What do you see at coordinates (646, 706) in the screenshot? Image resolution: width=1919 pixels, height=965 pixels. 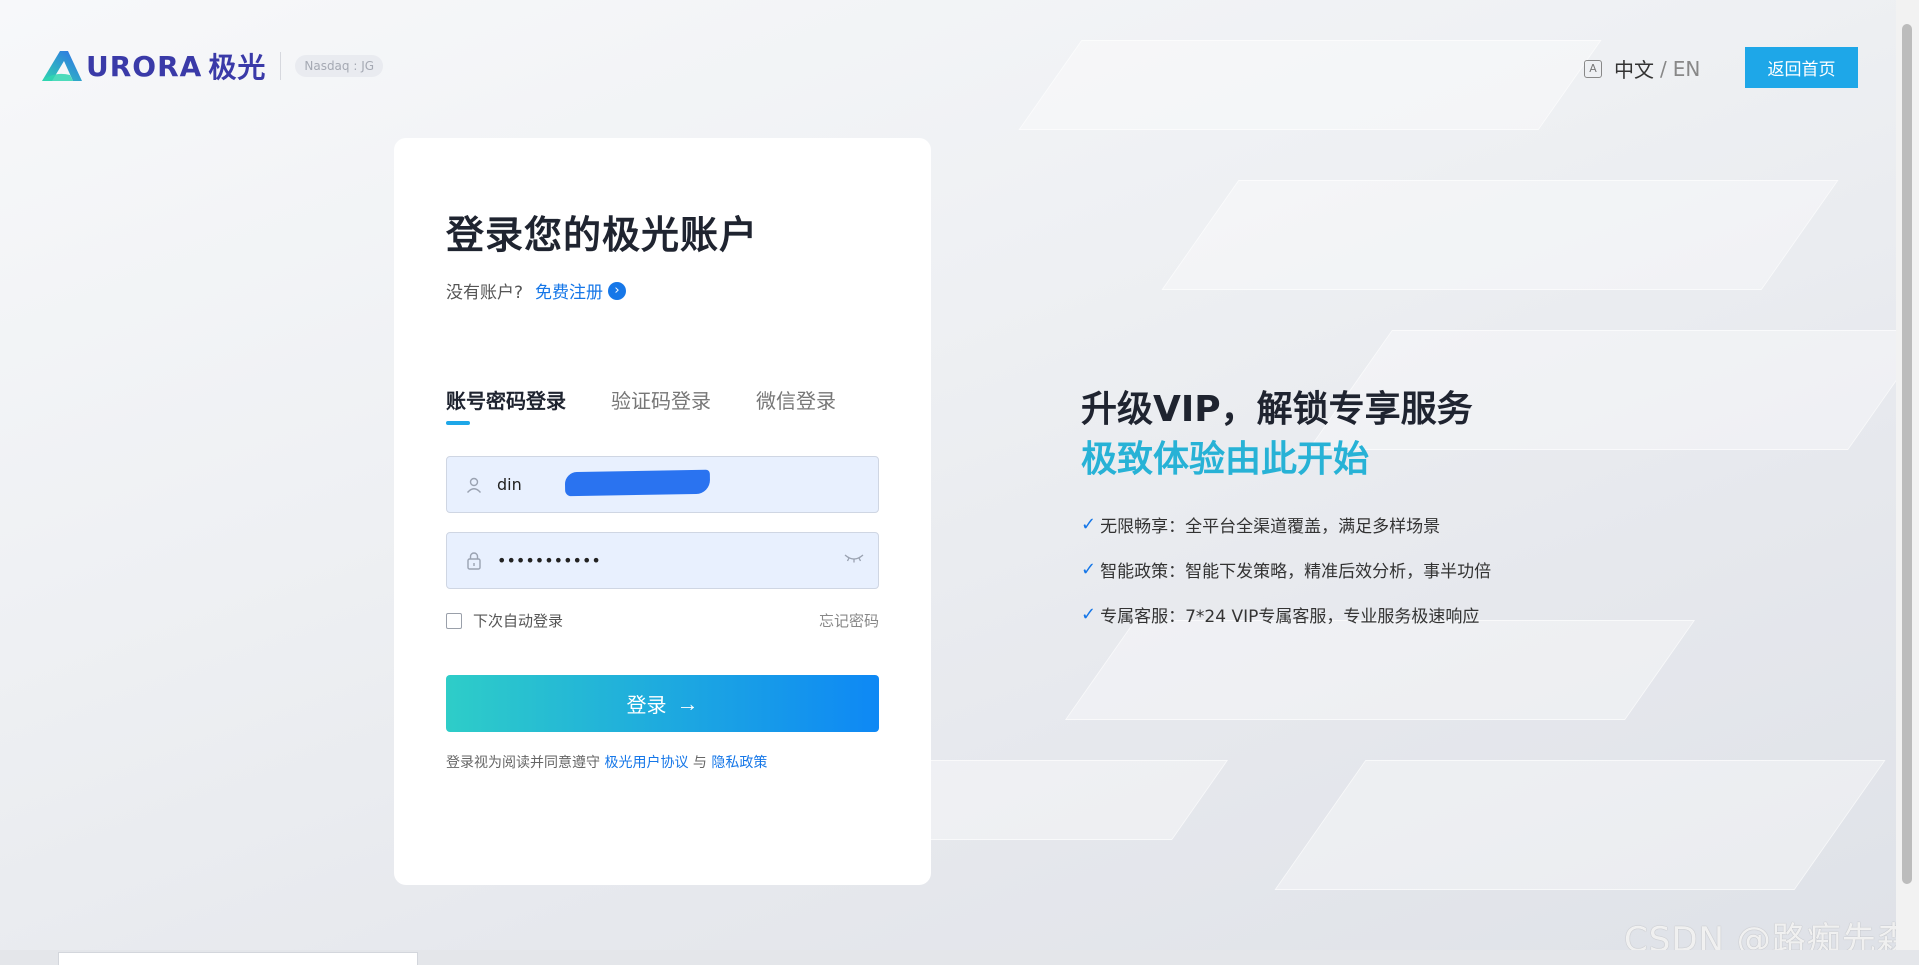 I see `login-button-label: 登录` at bounding box center [646, 706].